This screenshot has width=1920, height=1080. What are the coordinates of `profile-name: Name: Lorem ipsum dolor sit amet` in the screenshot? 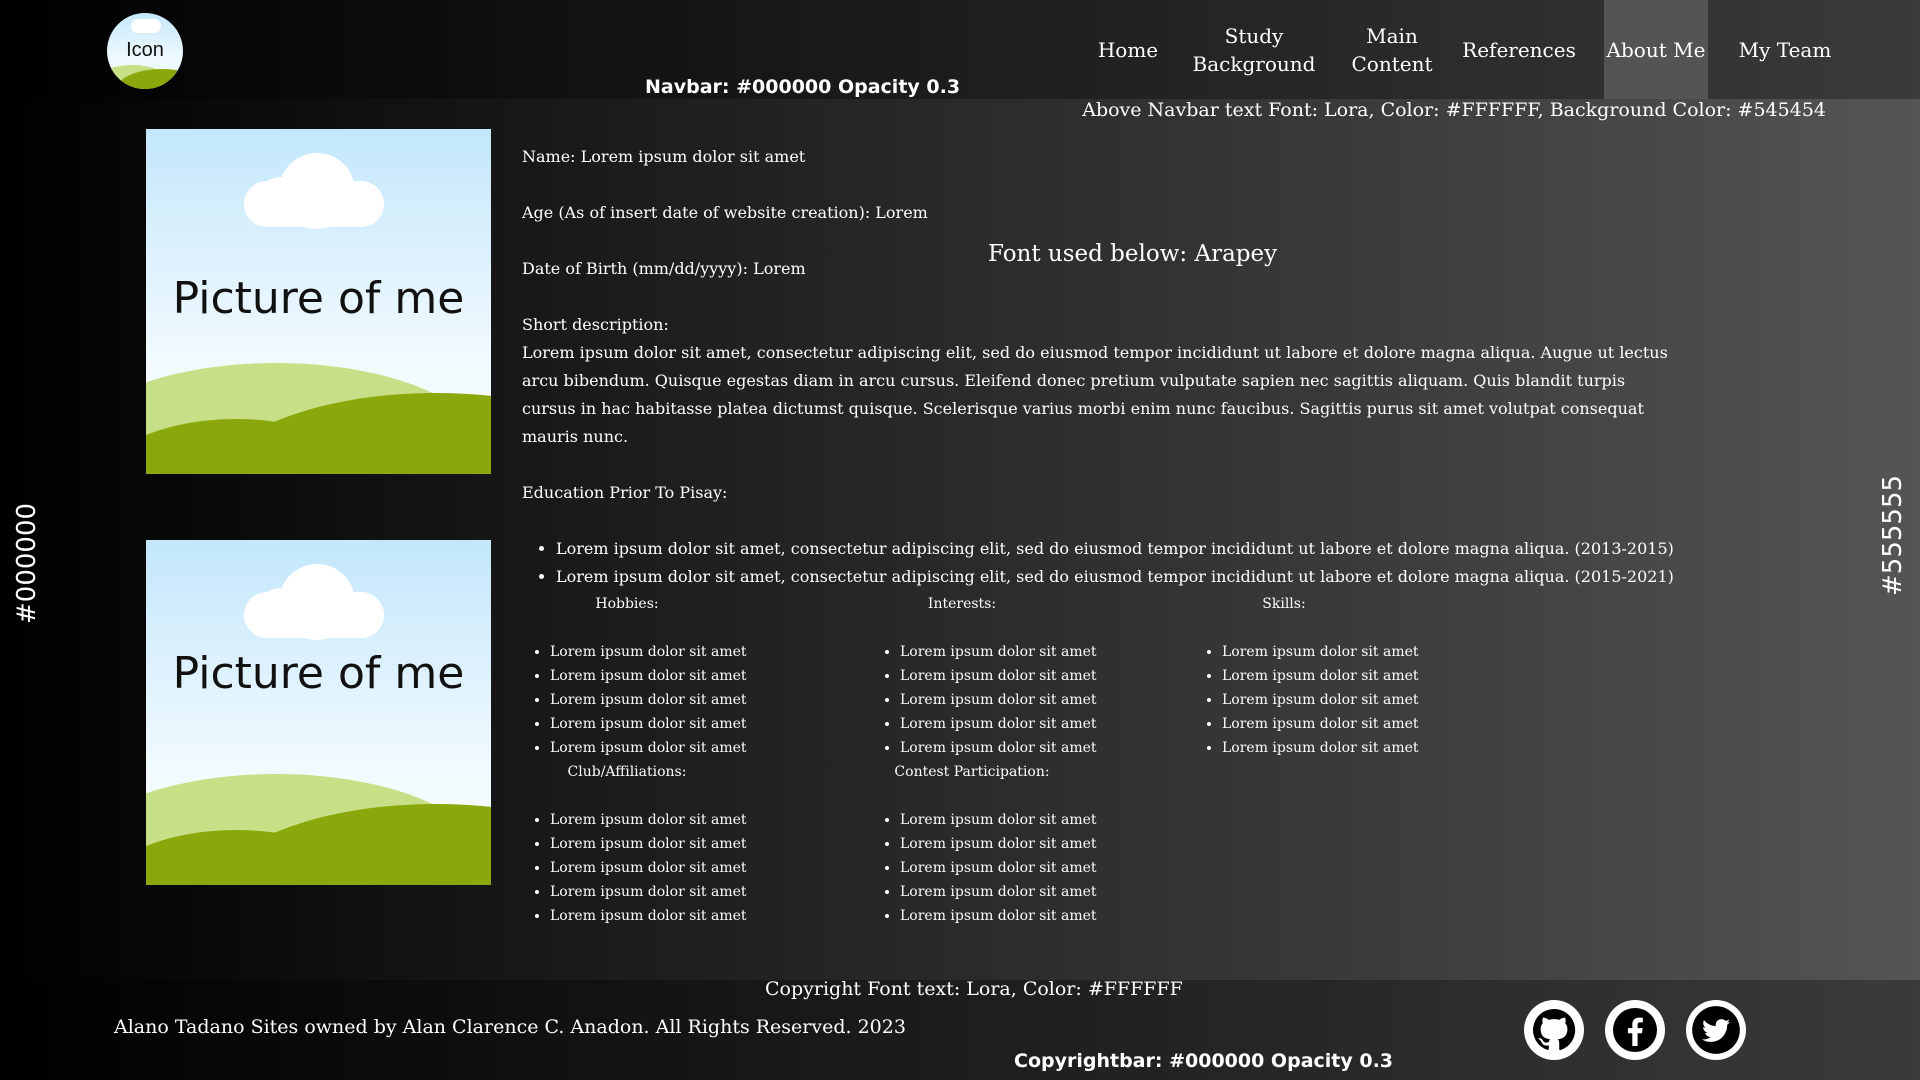 It's located at (664, 156).